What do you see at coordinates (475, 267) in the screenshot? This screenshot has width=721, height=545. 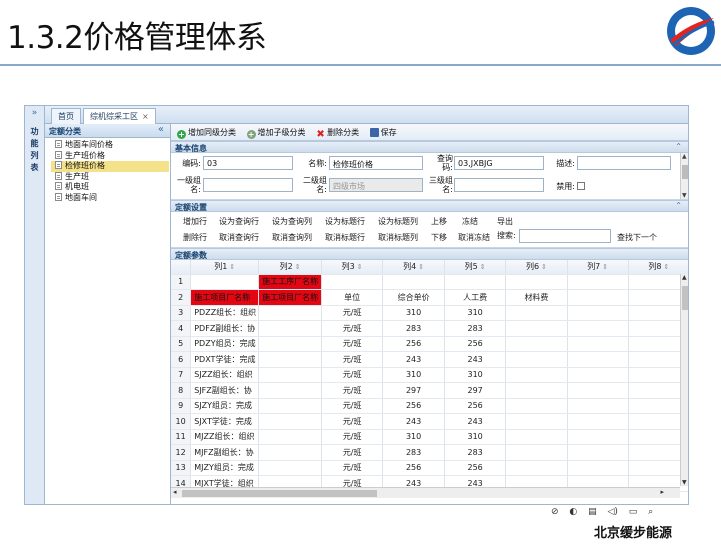 I see `column-header: 列5 ⇕` at bounding box center [475, 267].